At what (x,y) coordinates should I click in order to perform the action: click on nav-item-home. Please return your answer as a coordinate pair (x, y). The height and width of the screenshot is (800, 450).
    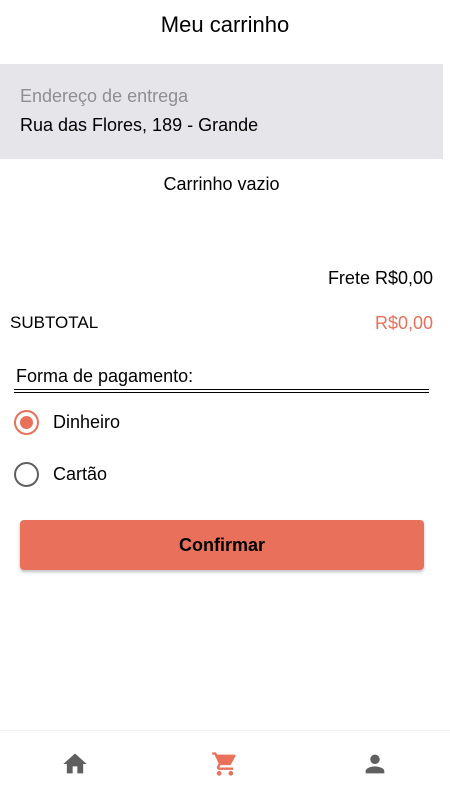
    Looking at the image, I should click on (75, 765).